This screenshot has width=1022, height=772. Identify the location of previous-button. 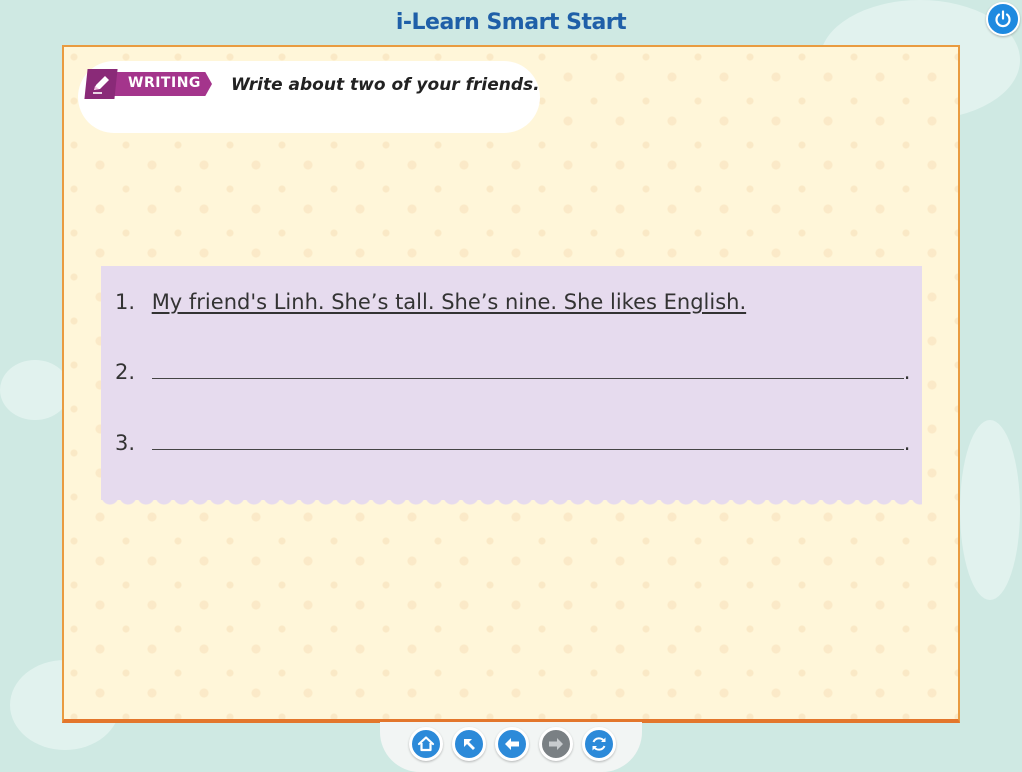
(512, 744).